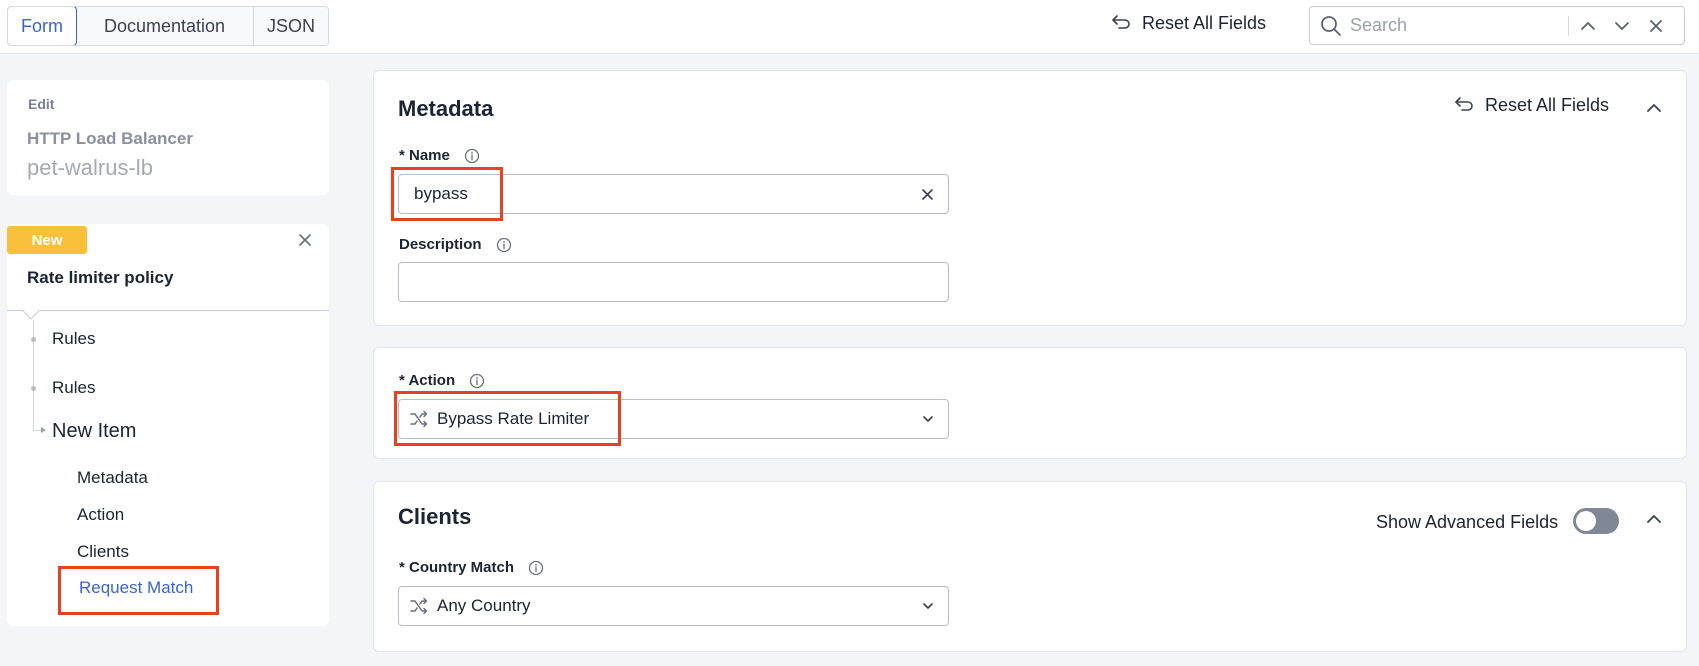 The width and height of the screenshot is (1699, 666). I want to click on name-label-text: * Name, so click(424, 155).